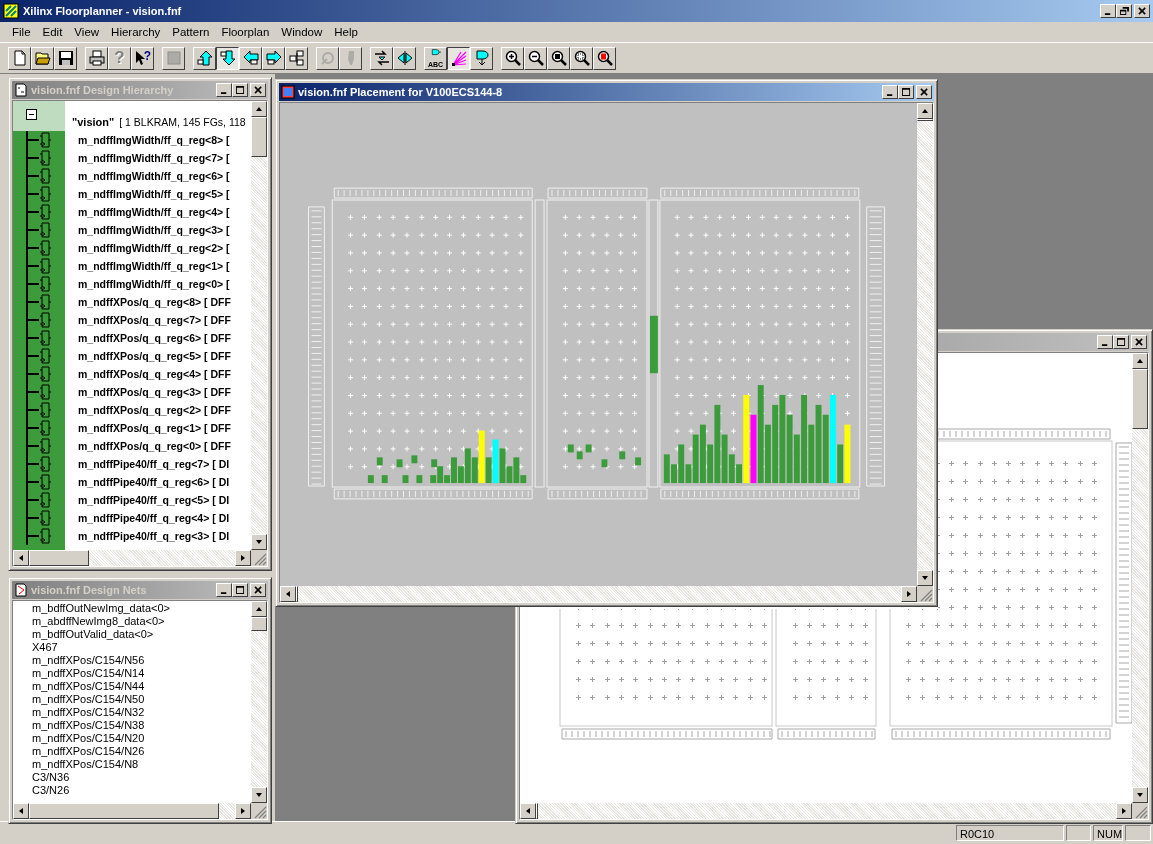 Image resolution: width=1153 pixels, height=844 pixels. Describe the element at coordinates (154, 356) in the screenshot. I see `tree-node-label: m_ndffXPos/q_q_reg<5> [ DFF` at that location.